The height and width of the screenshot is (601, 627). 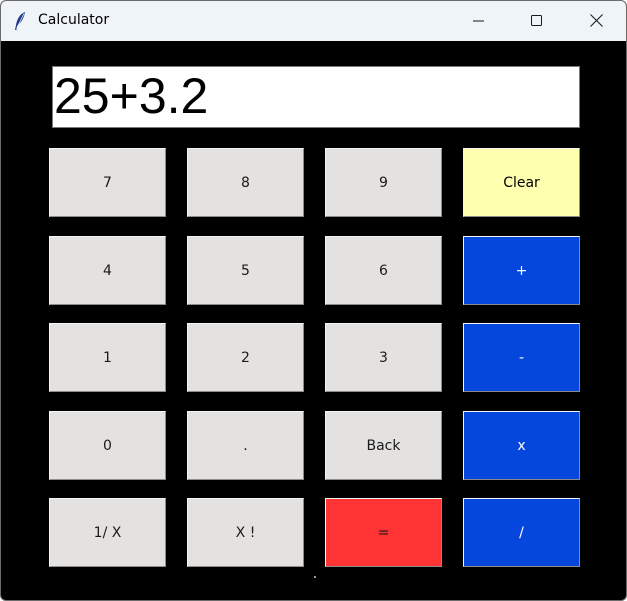 What do you see at coordinates (521, 532) in the screenshot?
I see `divide-button: /` at bounding box center [521, 532].